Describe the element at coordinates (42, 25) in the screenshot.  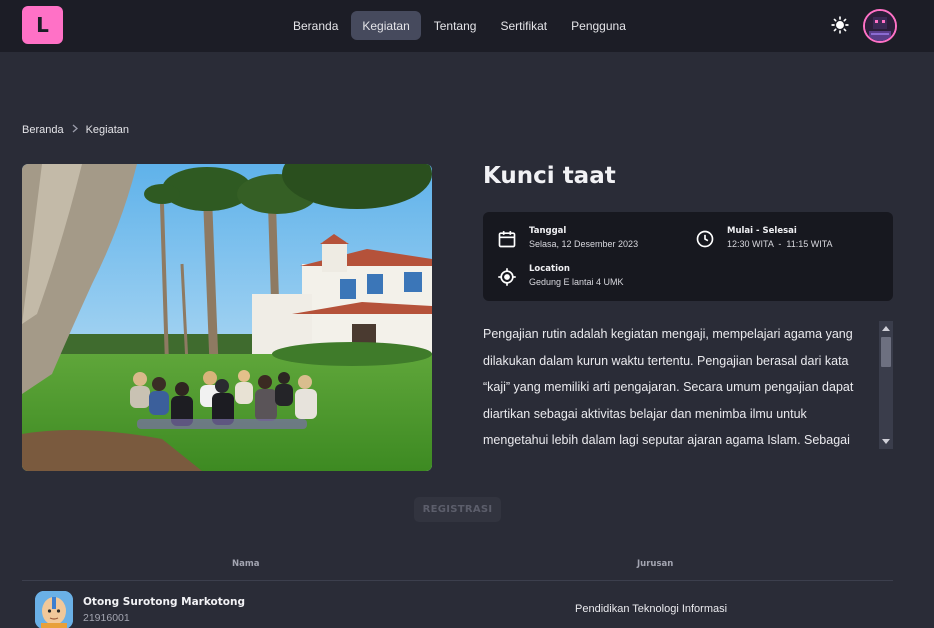
I see `app-logo: L` at that location.